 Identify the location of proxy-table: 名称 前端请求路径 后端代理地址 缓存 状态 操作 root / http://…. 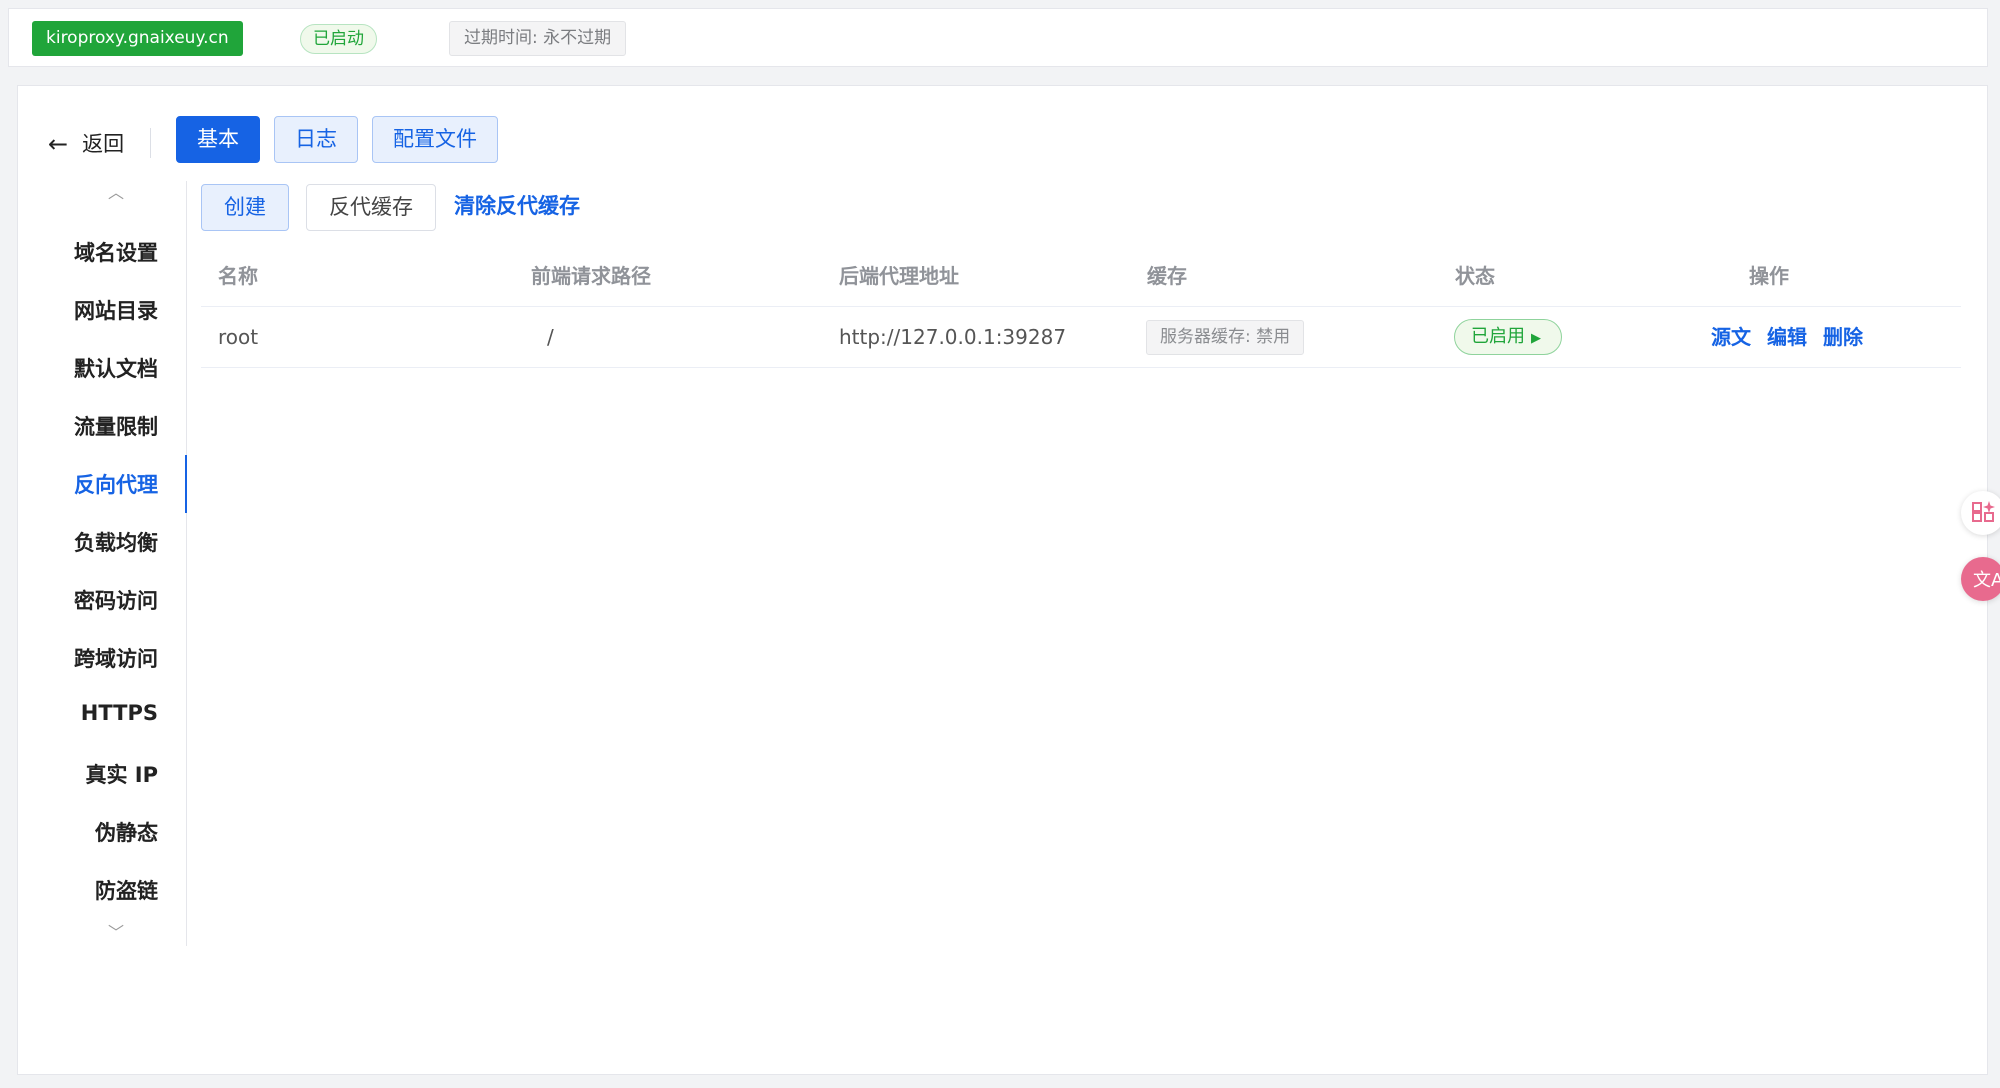
(1081, 307).